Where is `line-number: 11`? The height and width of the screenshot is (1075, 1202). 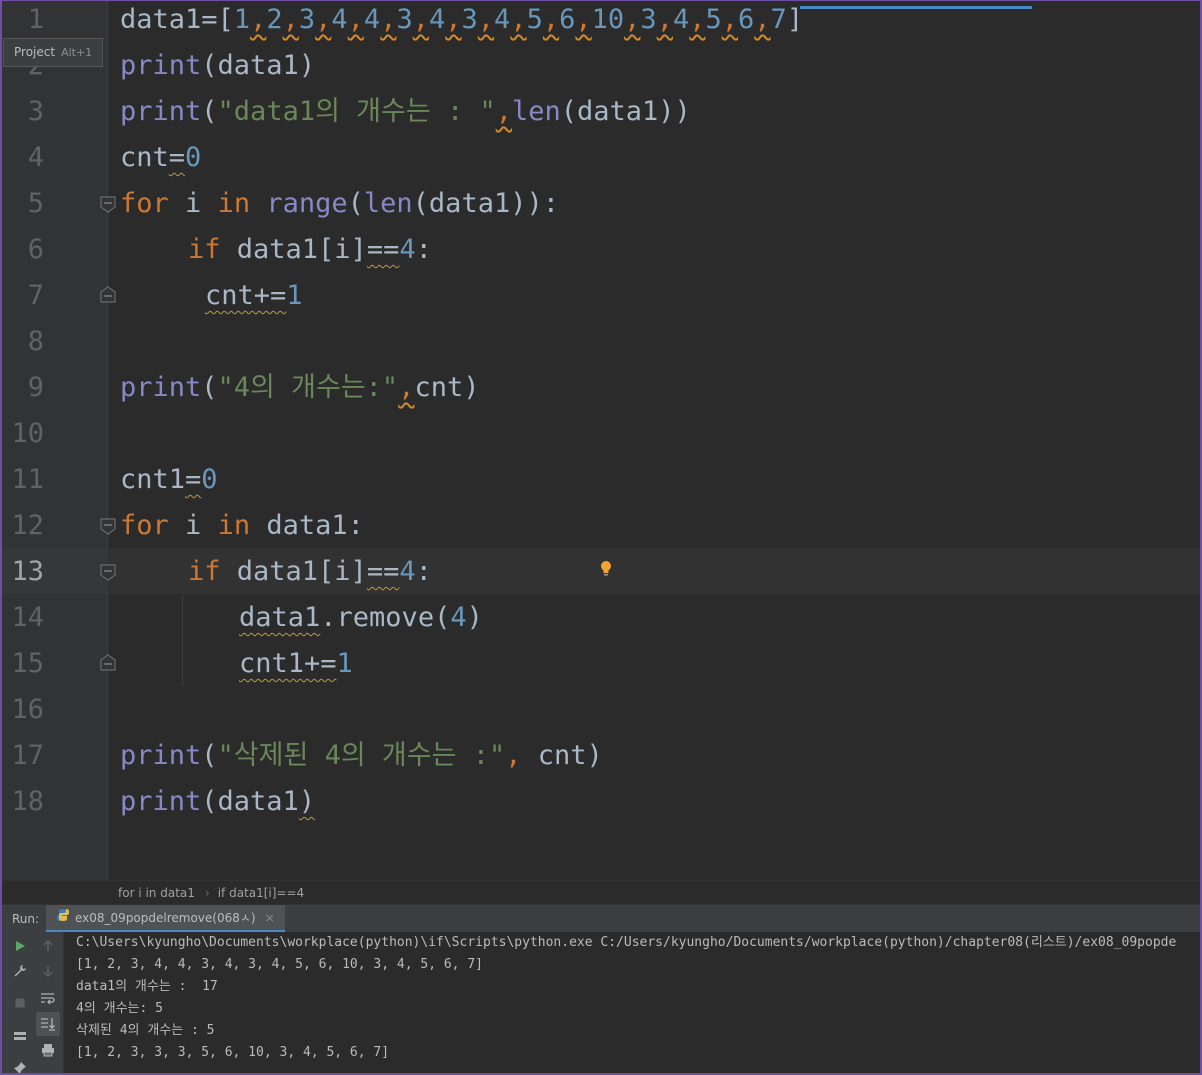 line-number: 11 is located at coordinates (27, 479).